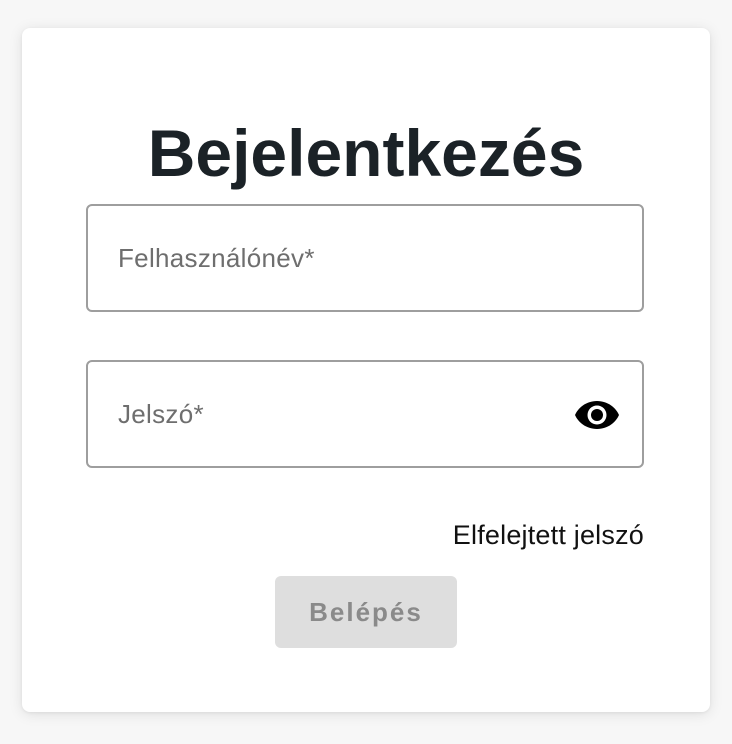 This screenshot has width=732, height=744. What do you see at coordinates (366, 153) in the screenshot?
I see `page-title: Bejelentkezés` at bounding box center [366, 153].